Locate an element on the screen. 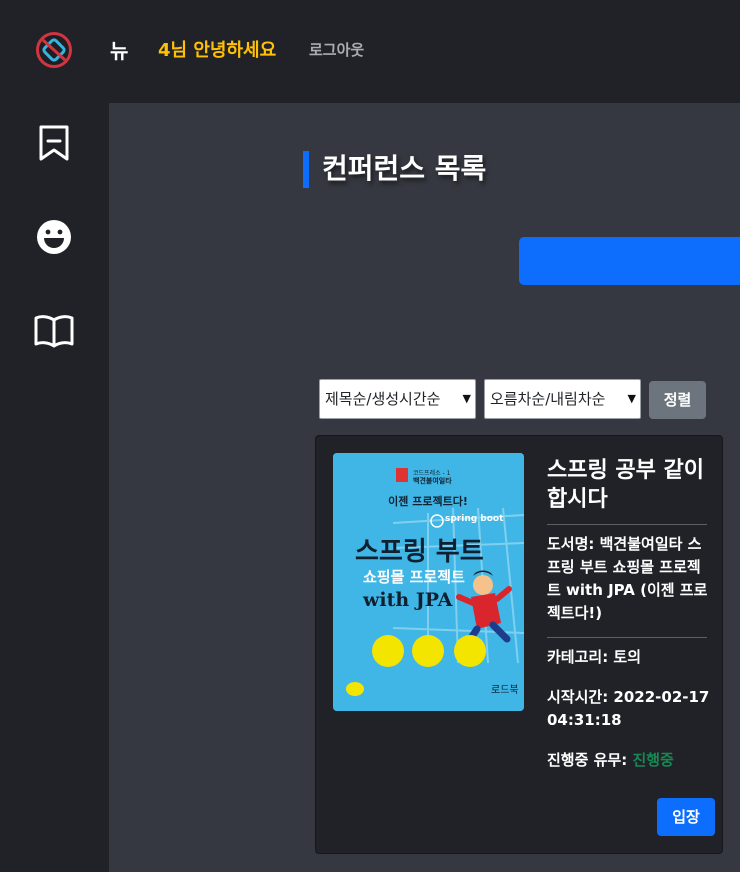 This screenshot has width=740, height=872. bookmark-icon is located at coordinates (54, 143).